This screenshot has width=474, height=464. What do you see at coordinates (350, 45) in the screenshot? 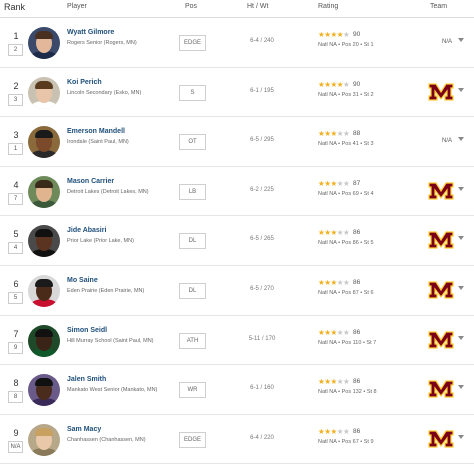
I see `position-rank-link: Pos 20` at bounding box center [350, 45].